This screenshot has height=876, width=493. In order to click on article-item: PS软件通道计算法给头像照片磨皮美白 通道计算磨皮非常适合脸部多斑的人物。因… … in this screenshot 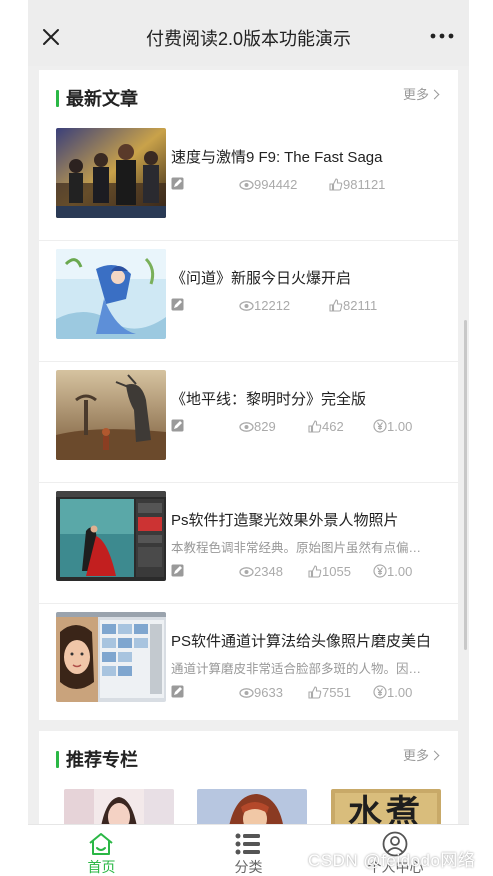, I will do `click(248, 664)`.